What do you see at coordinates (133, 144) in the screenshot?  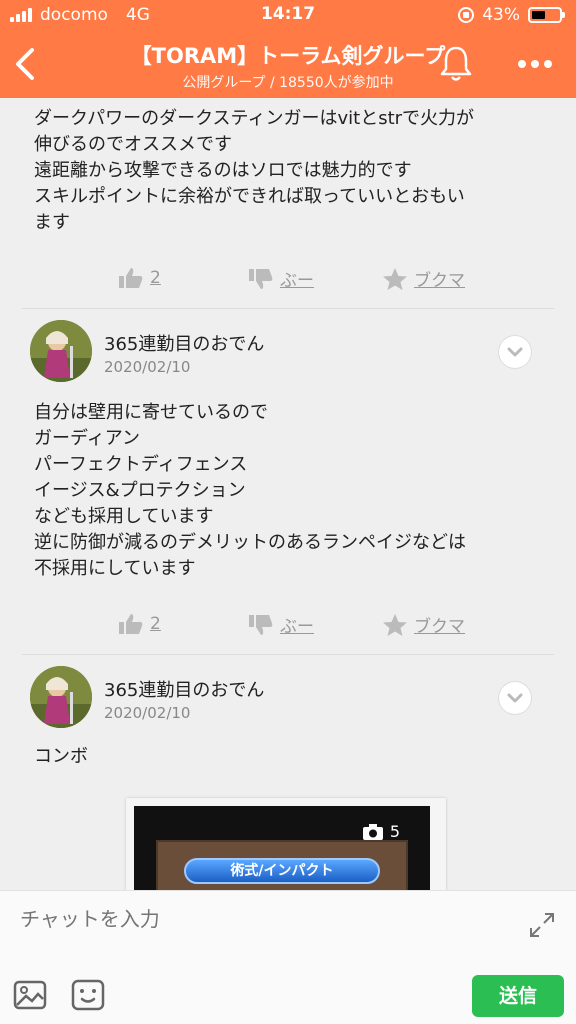 I see `post-line: 伸びるのでオススメです` at bounding box center [133, 144].